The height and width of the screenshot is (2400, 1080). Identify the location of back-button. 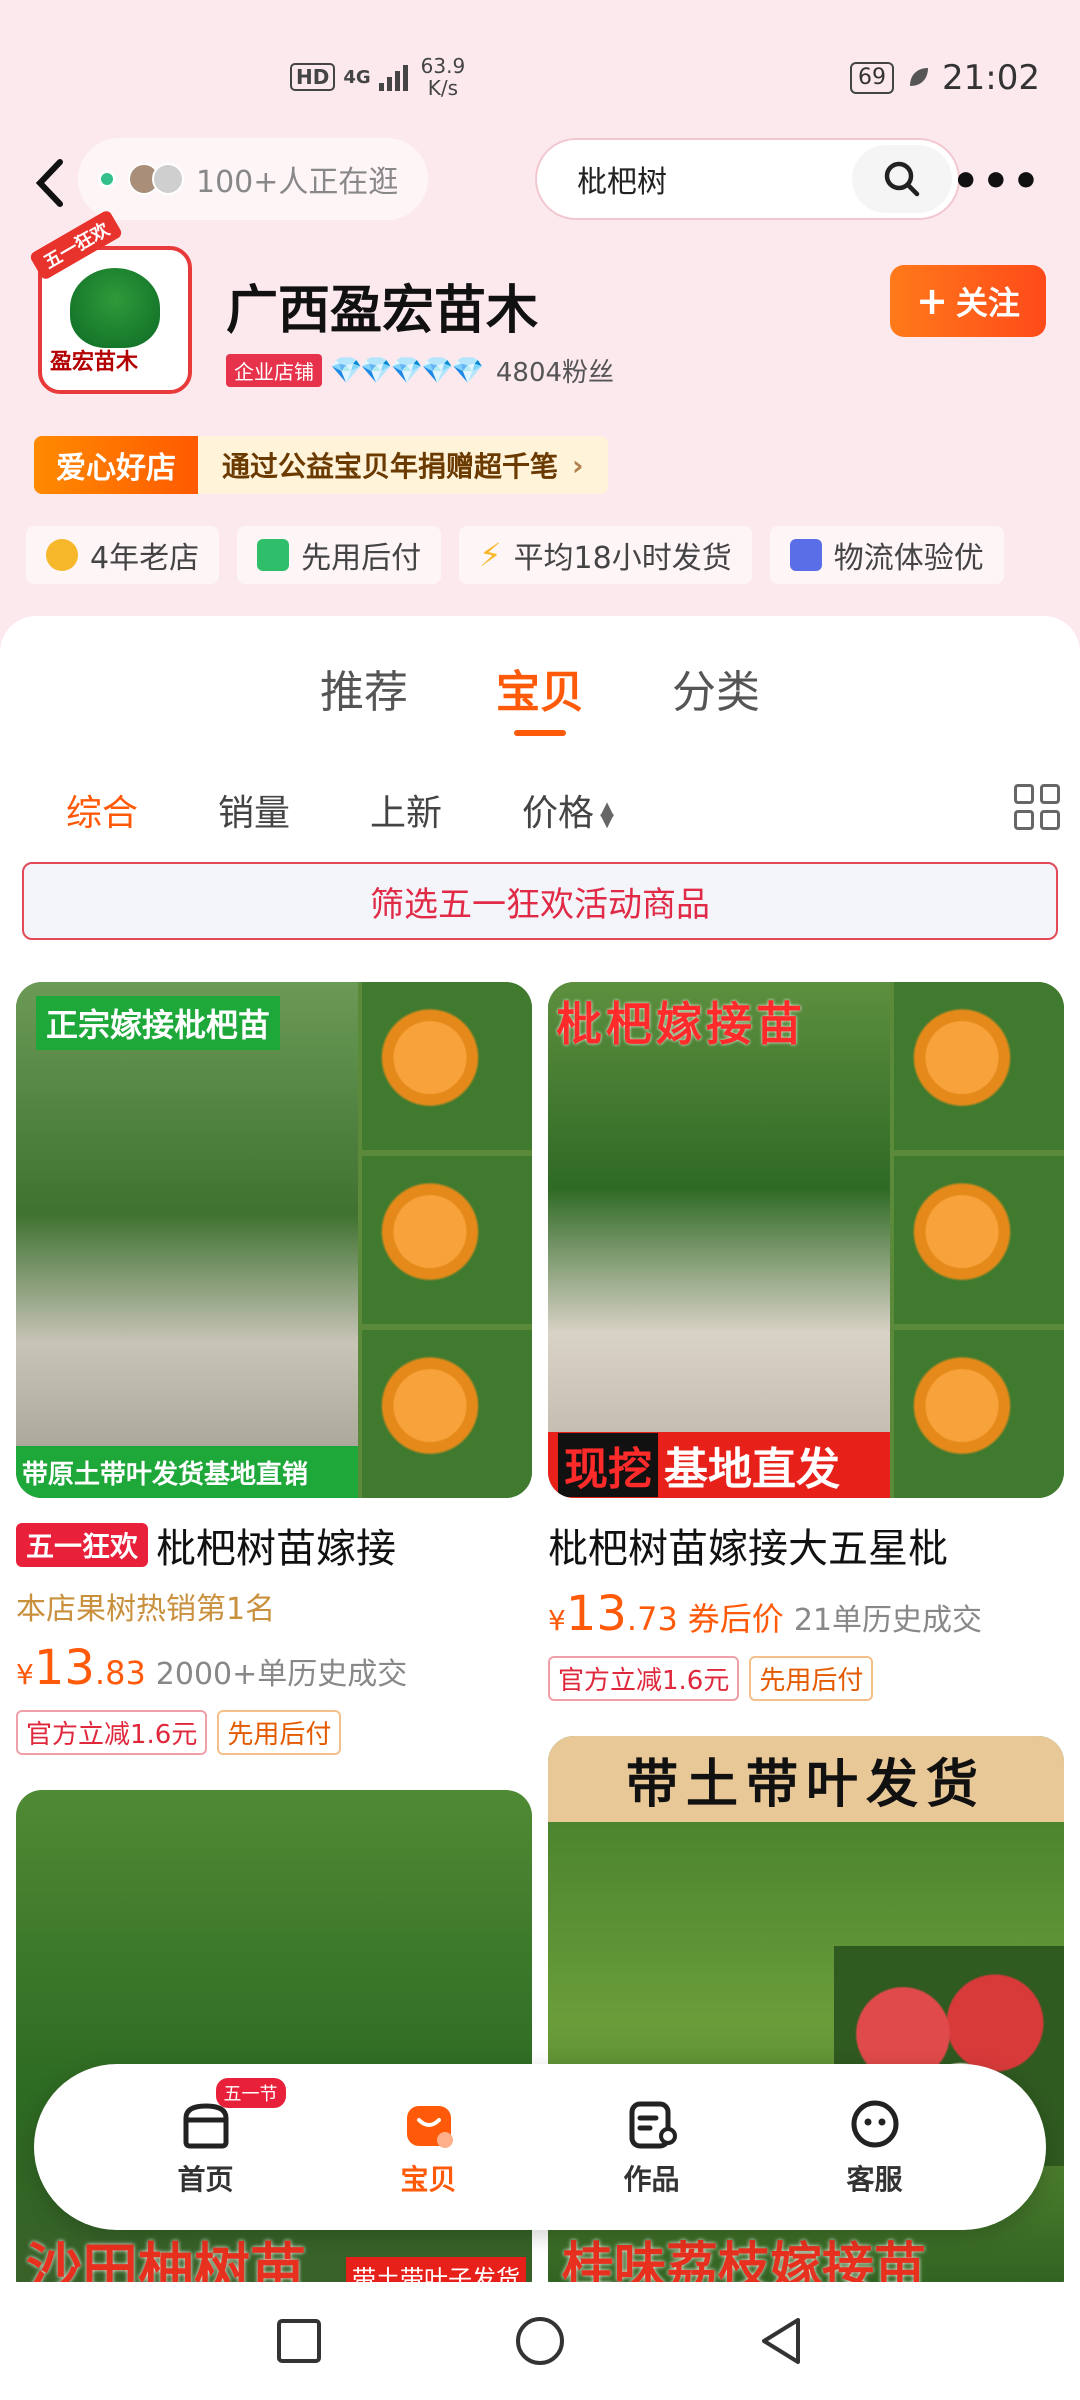
(55, 183).